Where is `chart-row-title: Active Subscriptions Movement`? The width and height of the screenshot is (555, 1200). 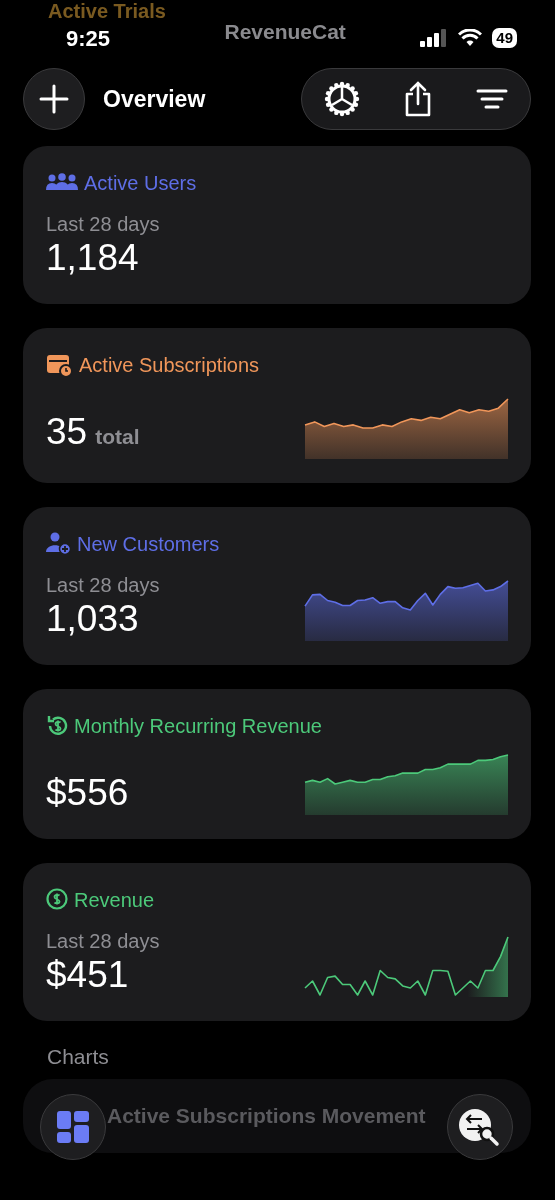 chart-row-title: Active Subscriptions Movement is located at coordinates (266, 1116).